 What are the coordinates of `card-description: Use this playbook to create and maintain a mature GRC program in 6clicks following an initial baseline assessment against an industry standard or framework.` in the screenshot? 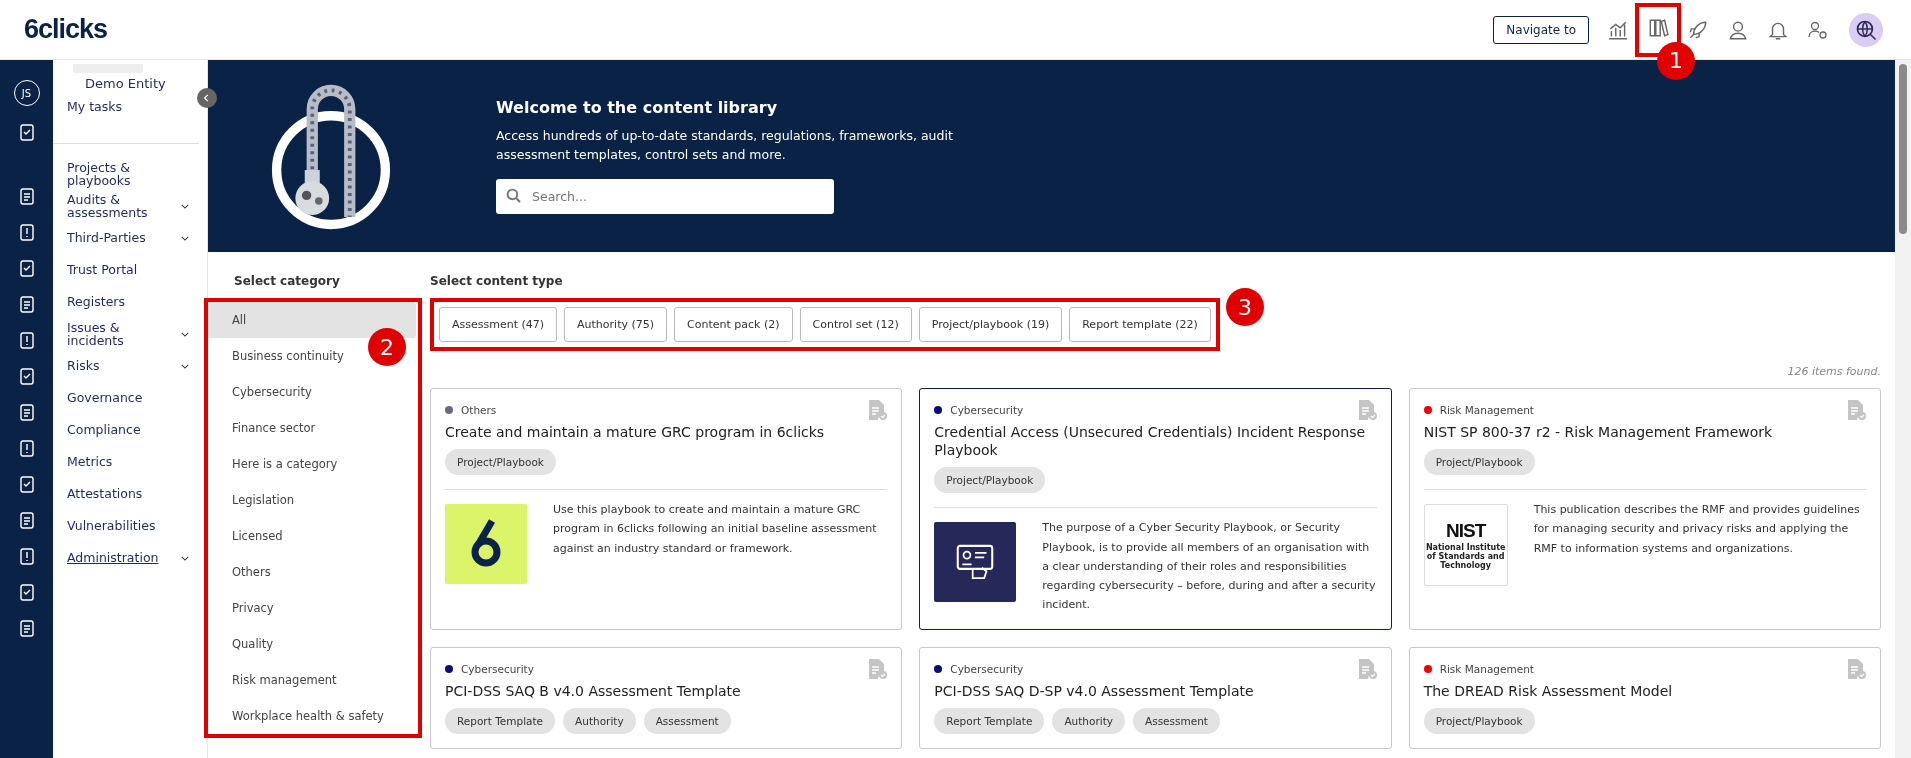 It's located at (715, 529).